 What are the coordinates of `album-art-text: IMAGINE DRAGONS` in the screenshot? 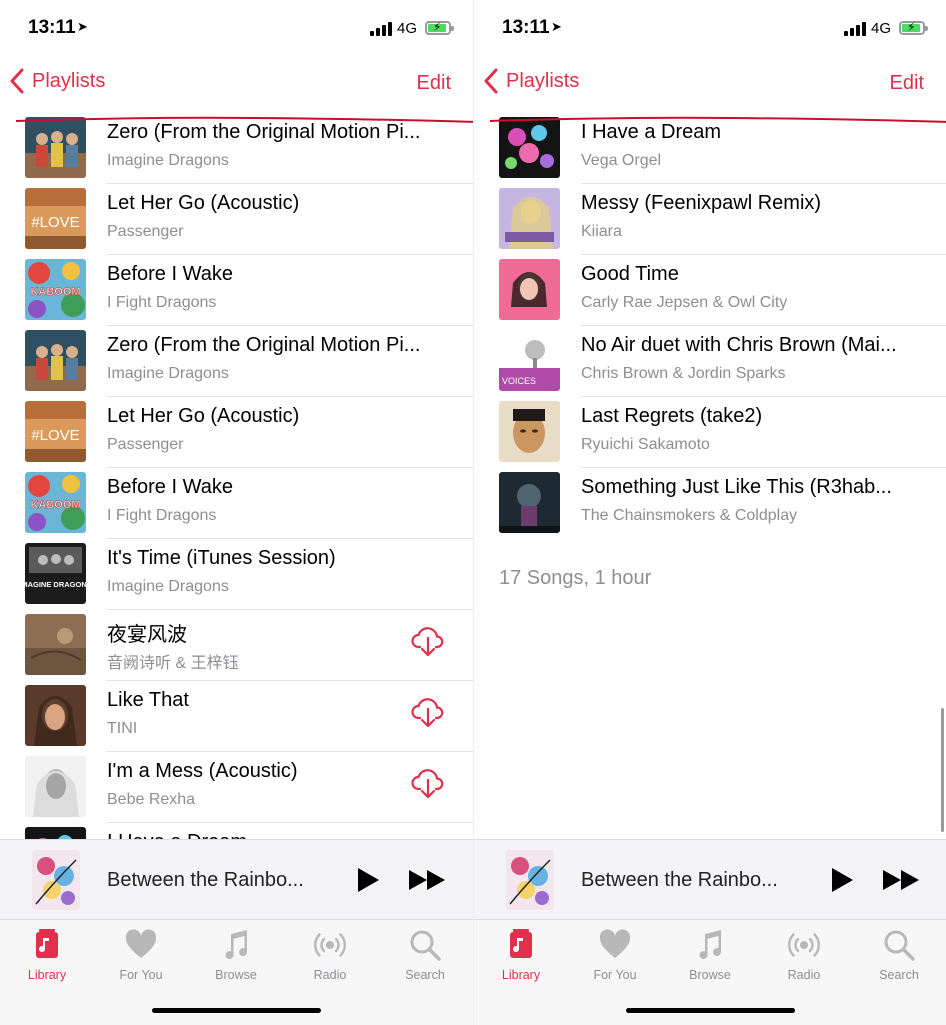 It's located at (55, 584).